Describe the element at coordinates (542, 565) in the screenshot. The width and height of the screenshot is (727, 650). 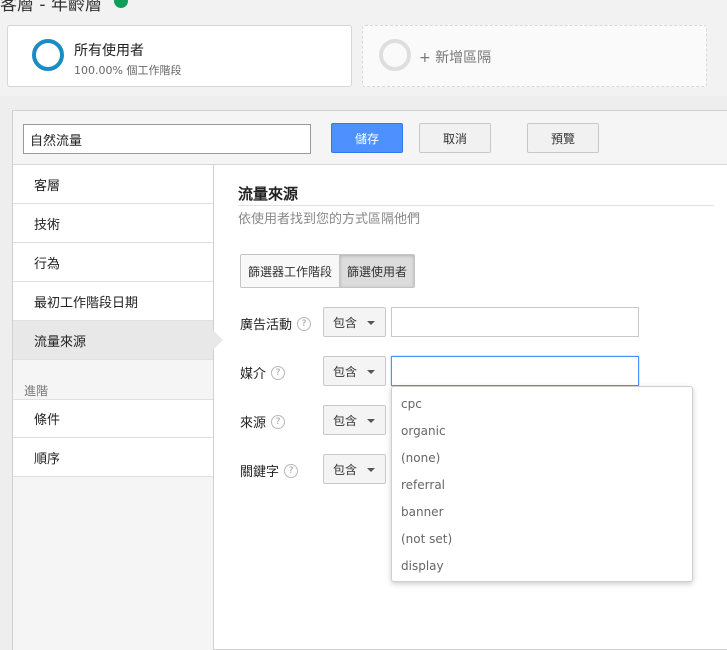
I see `suggestion-item: display` at that location.